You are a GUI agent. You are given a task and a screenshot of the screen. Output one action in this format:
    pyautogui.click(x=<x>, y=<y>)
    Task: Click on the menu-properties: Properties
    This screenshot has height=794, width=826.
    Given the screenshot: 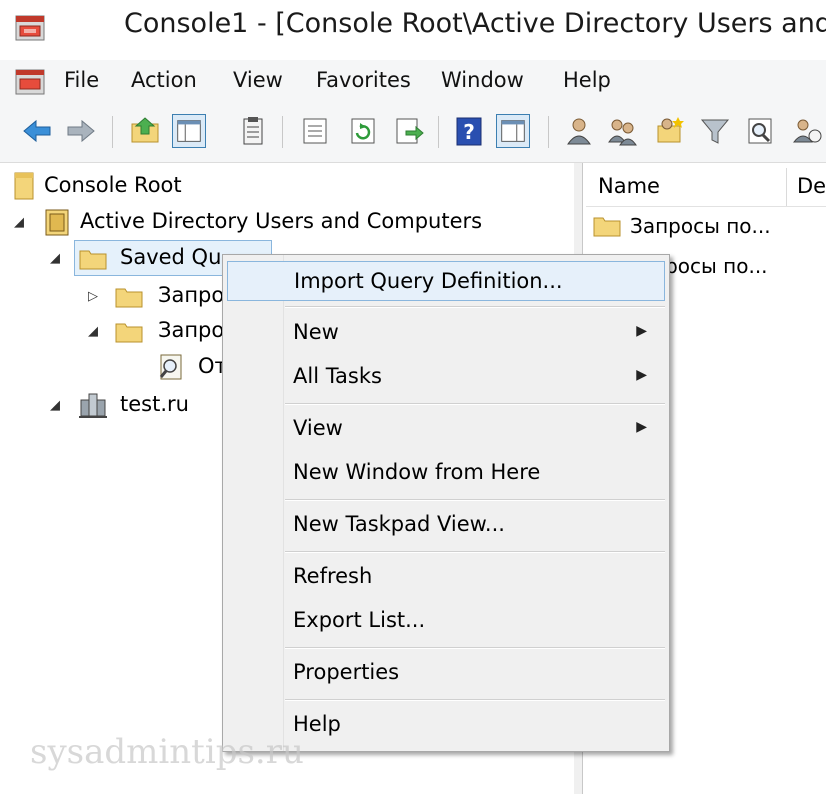 What is the action you would take?
    pyautogui.click(x=446, y=673)
    